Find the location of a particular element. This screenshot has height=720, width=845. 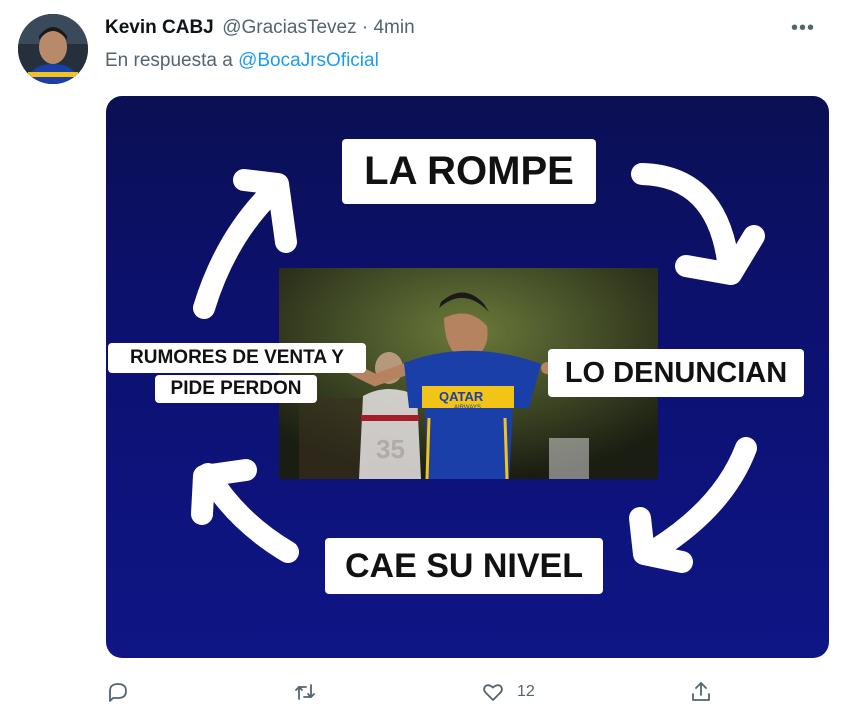

reply-context: En respuesta a @BocaJrsOficial is located at coordinates (242, 61).